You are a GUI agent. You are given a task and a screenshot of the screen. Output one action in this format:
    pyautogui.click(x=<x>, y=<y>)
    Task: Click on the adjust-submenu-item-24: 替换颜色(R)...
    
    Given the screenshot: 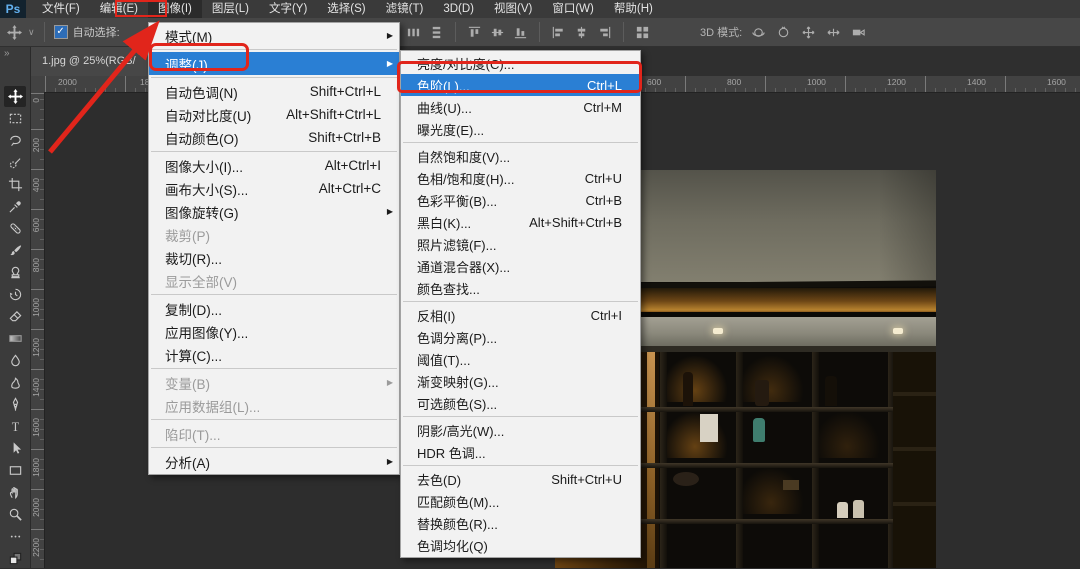 What is the action you would take?
    pyautogui.click(x=520, y=523)
    